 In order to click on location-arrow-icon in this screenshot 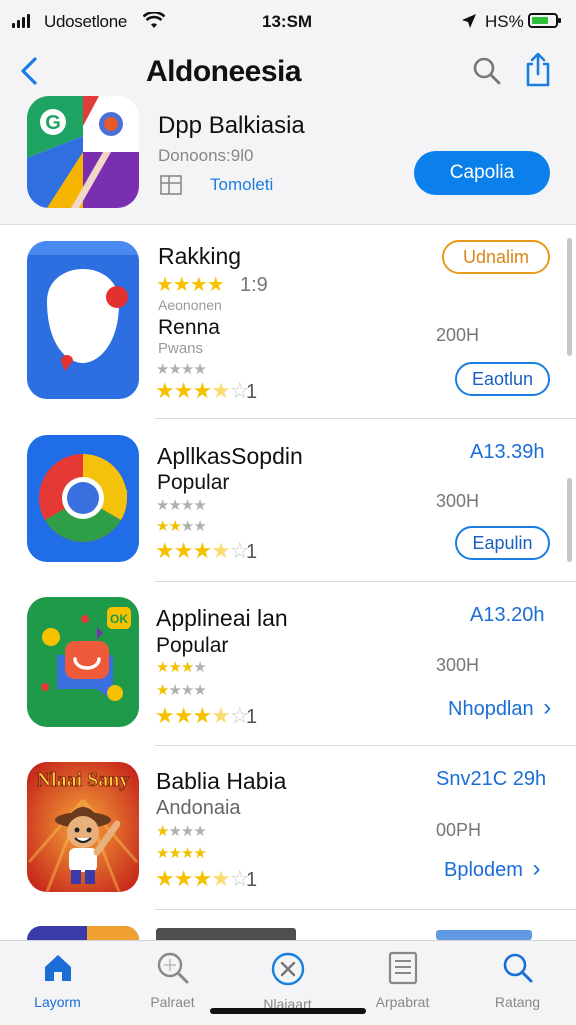, I will do `click(469, 21)`.